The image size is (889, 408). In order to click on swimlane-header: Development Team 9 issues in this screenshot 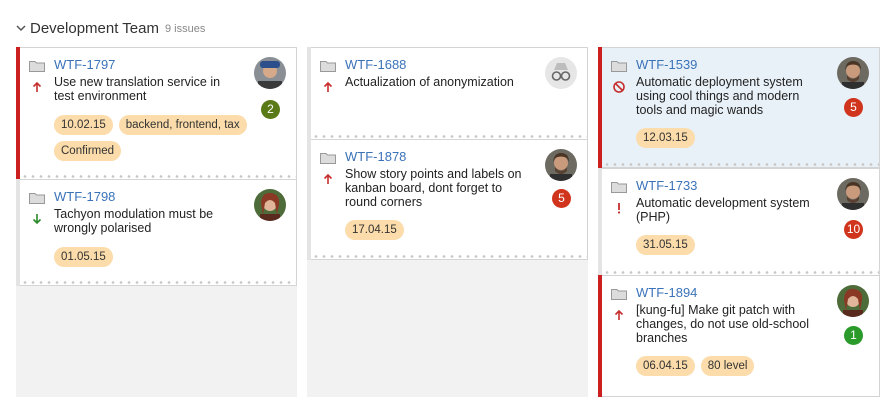, I will do `click(110, 28)`.